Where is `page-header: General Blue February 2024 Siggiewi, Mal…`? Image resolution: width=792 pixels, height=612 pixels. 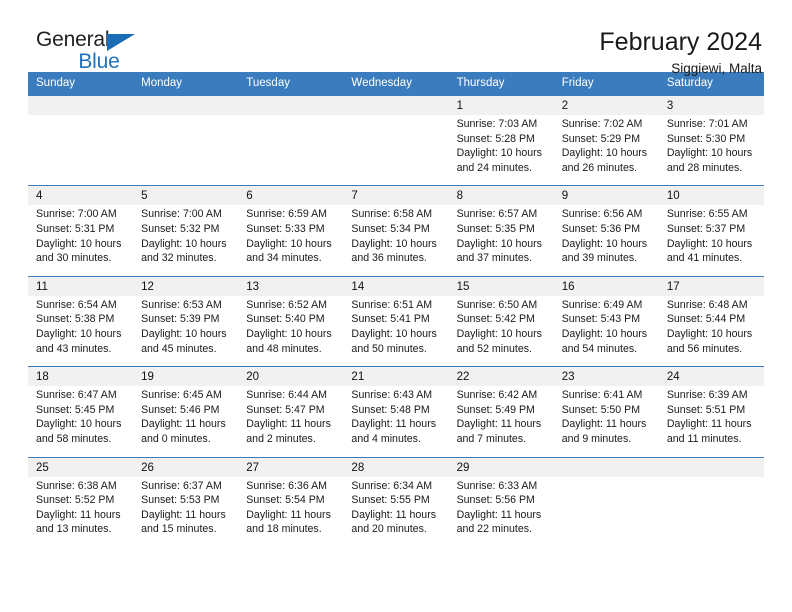 page-header: General Blue February 2024 Siggiewi, Mal… is located at coordinates (396, 38).